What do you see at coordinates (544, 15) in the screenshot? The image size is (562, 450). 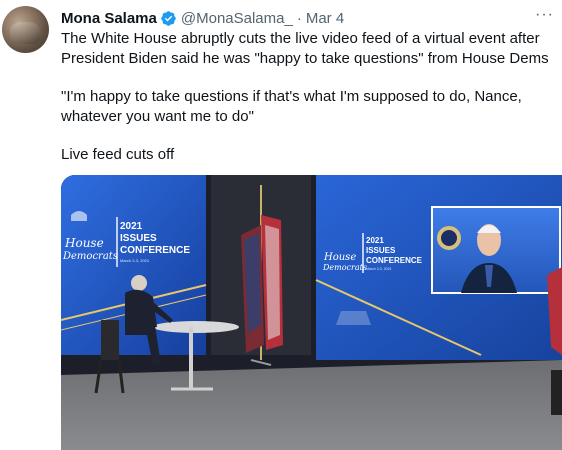 I see `more-options-icon: ···` at bounding box center [544, 15].